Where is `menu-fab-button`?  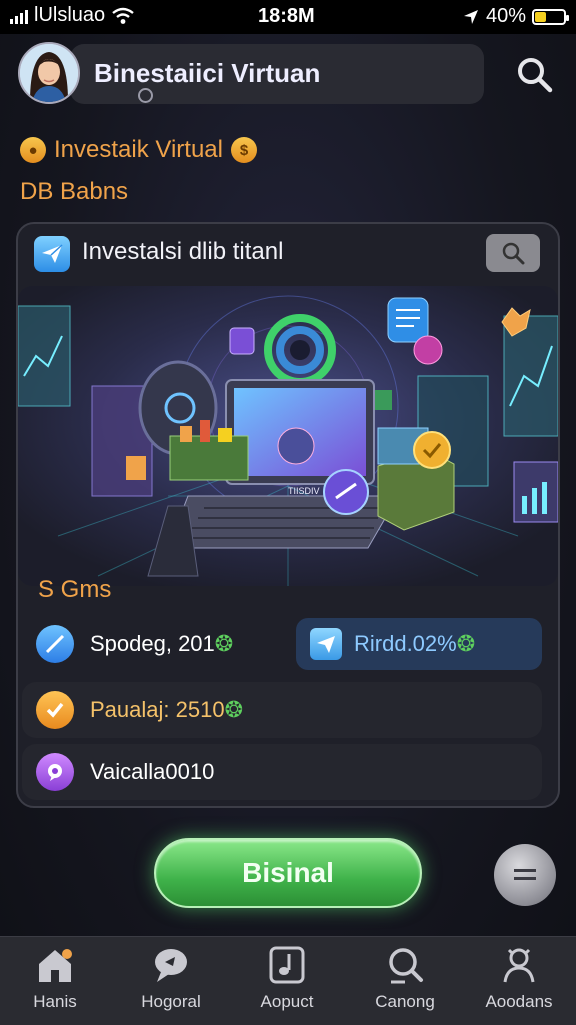 menu-fab-button is located at coordinates (525, 875).